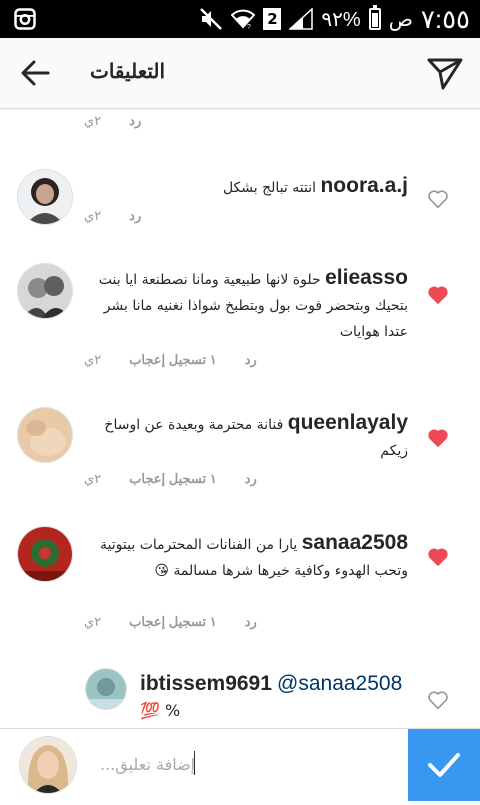 This screenshot has height=805, width=480. I want to click on text-caret, so click(194, 763).